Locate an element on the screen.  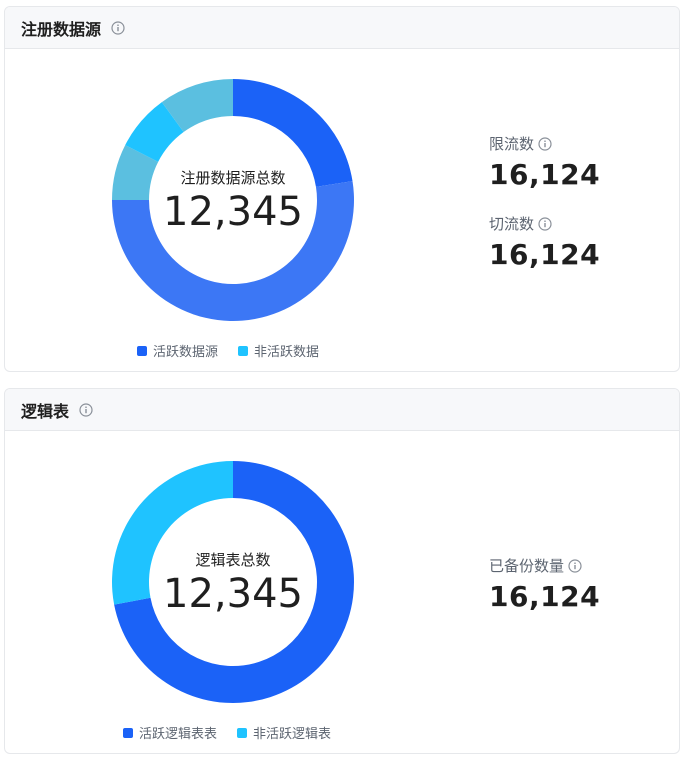
legend-label: 活跃数据源 is located at coordinates (186, 352).